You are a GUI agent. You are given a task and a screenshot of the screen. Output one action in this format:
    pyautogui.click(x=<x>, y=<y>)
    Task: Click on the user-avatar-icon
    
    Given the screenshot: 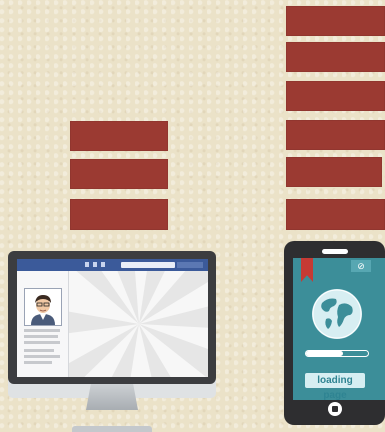 What is the action you would take?
    pyautogui.click(x=43, y=307)
    